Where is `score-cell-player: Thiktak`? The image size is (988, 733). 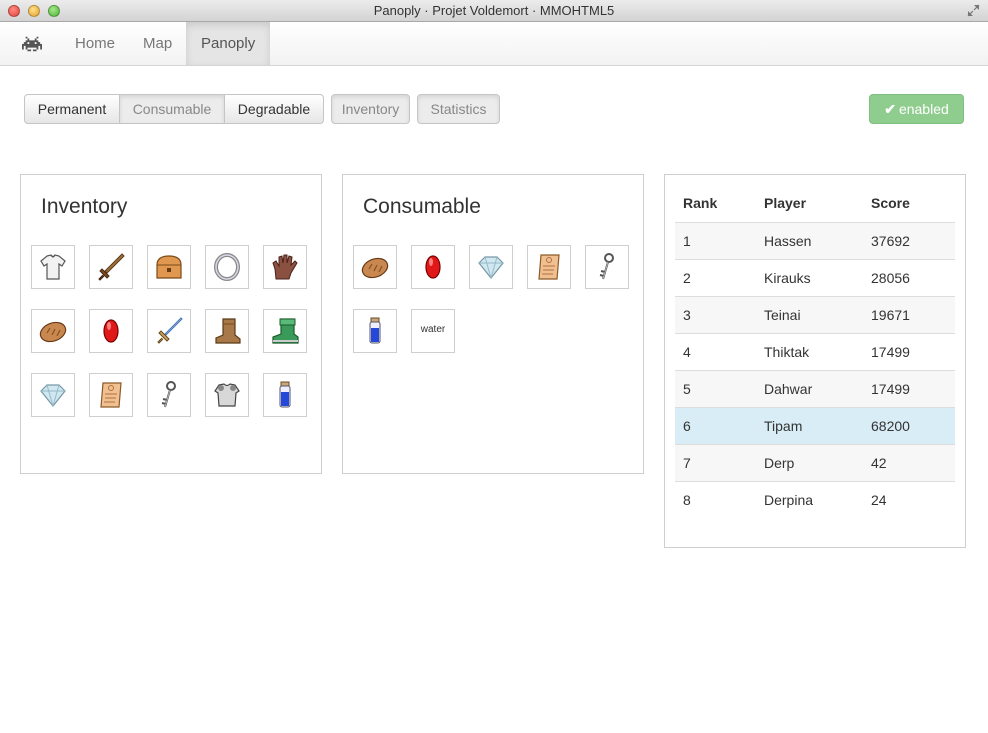
score-cell-player: Thiktak is located at coordinates (809, 351).